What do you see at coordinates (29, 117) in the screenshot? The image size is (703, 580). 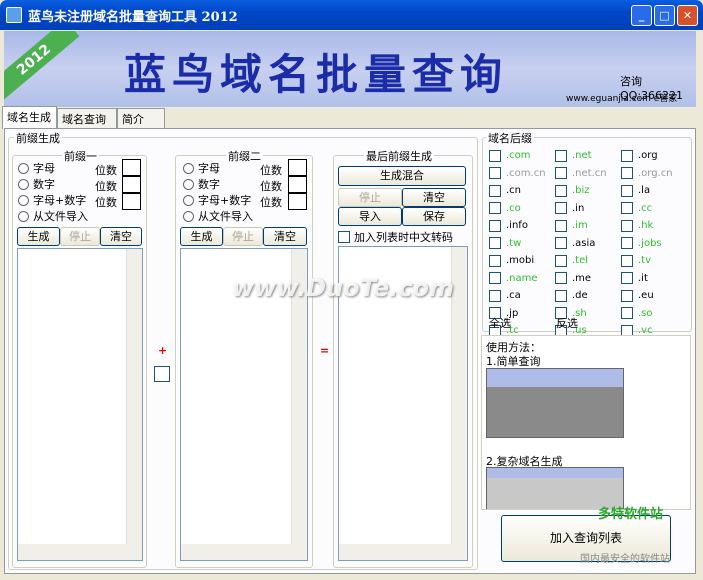 I see `tab-domain-gen: 域名生成` at bounding box center [29, 117].